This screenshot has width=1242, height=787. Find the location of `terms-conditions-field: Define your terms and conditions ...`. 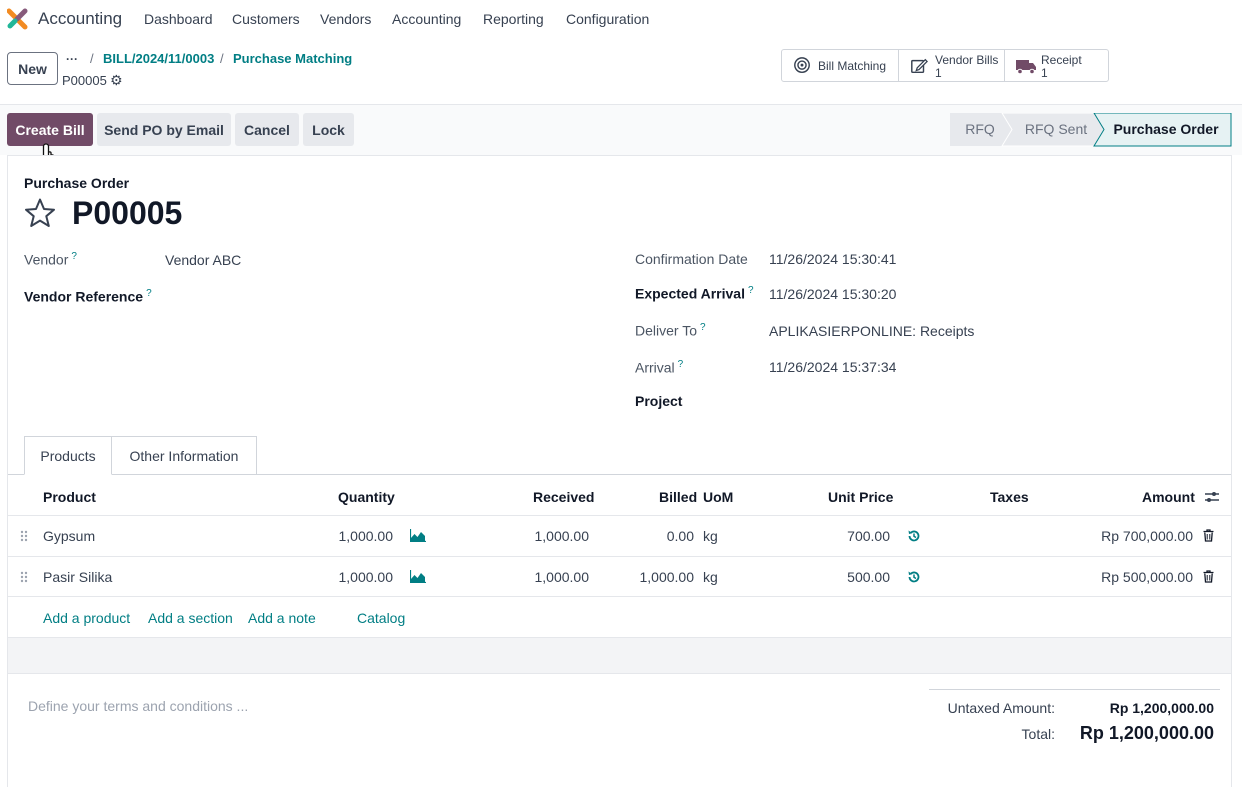

terms-conditions-field: Define your terms and conditions ... is located at coordinates (138, 706).